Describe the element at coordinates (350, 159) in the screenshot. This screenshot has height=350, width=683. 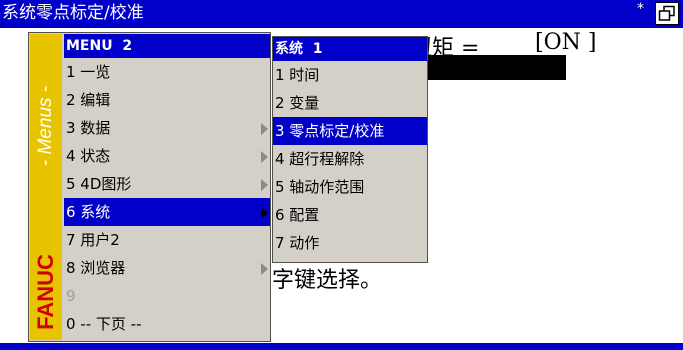
I see `submenu-item-ot-release: 4 超行程解除` at that location.